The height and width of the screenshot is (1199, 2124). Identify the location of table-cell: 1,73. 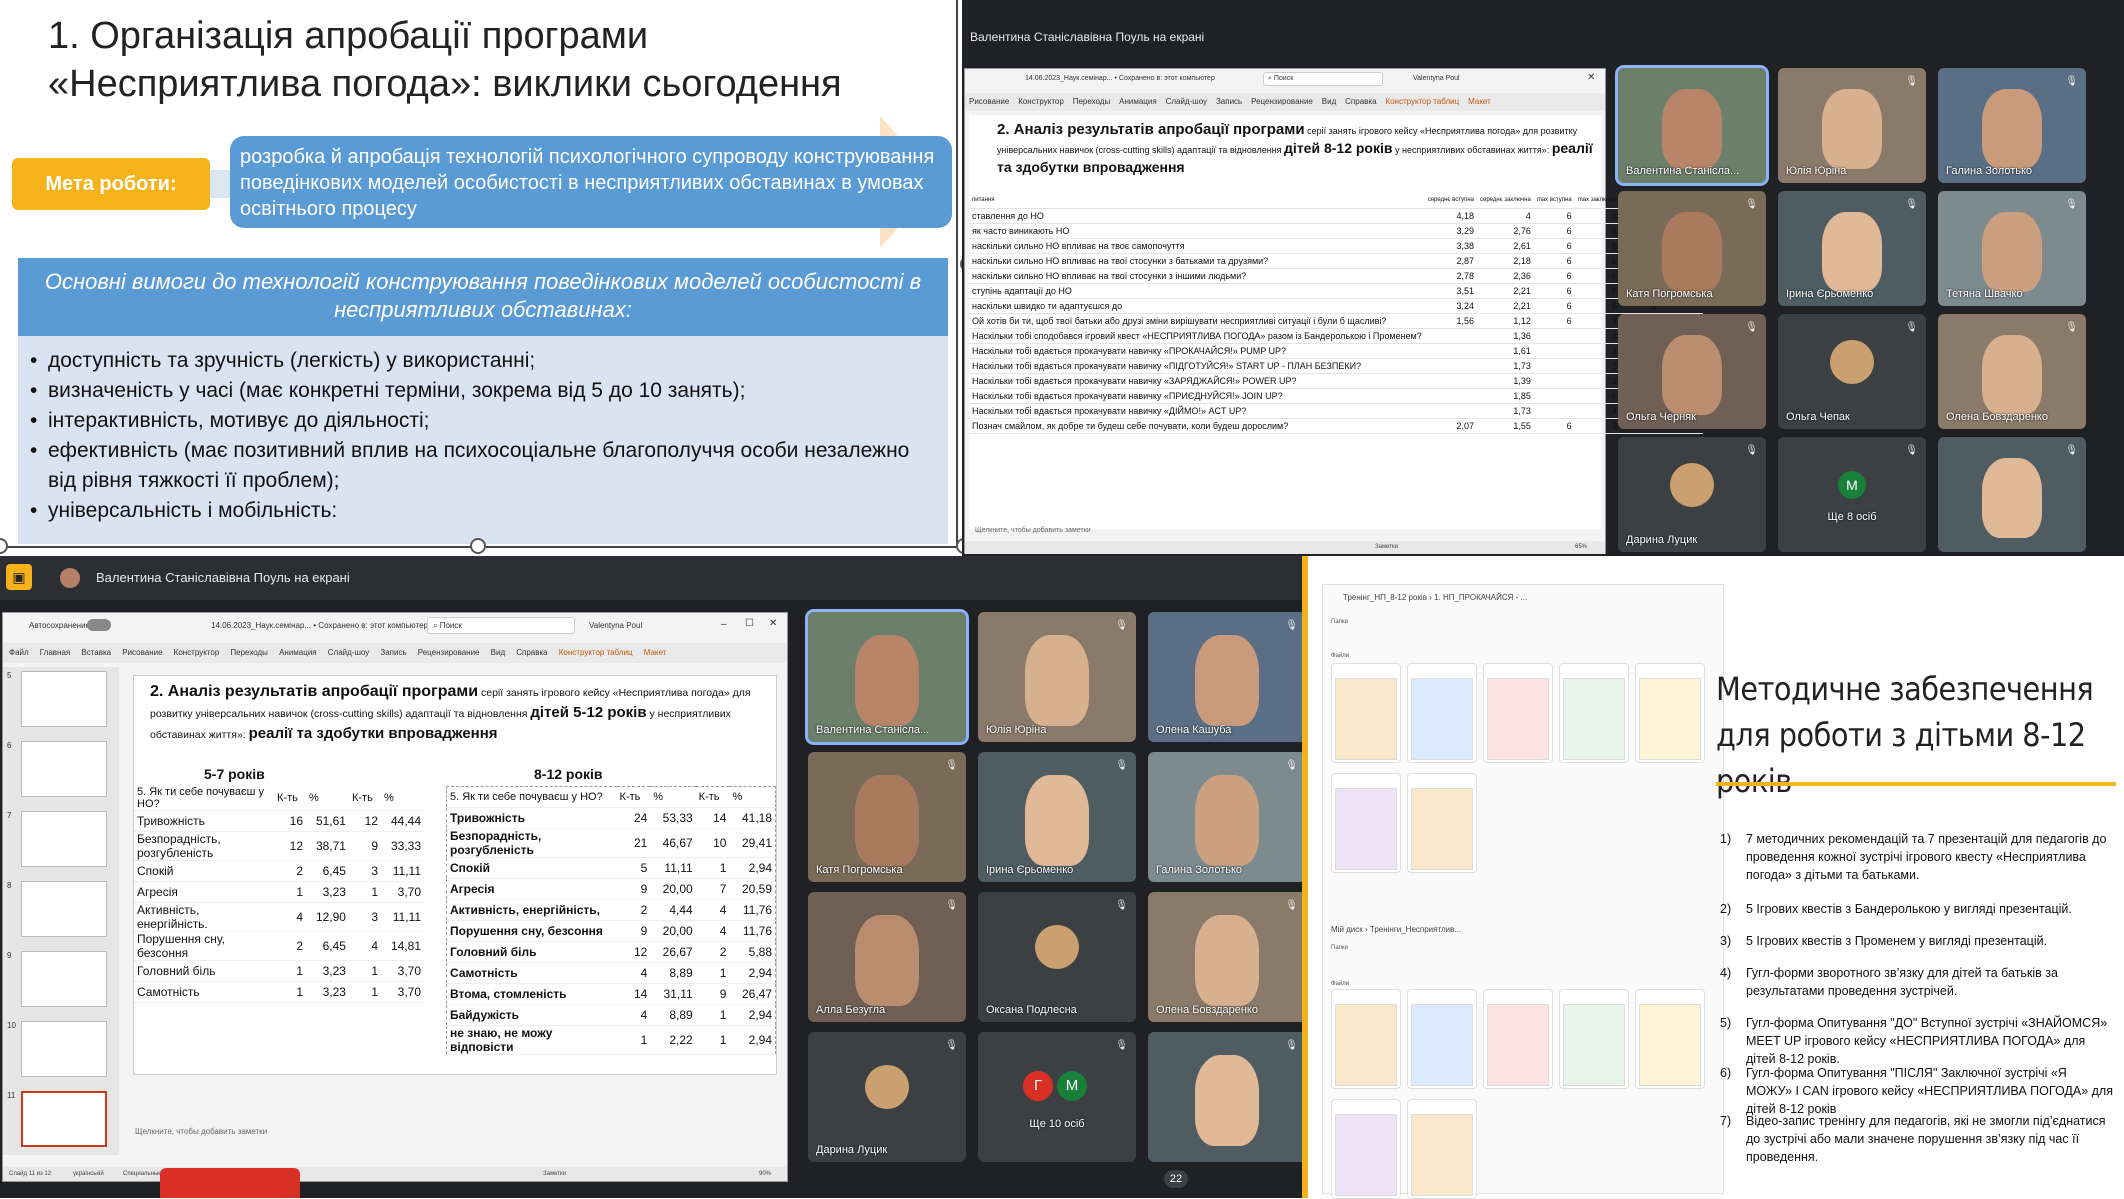
(1505, 366).